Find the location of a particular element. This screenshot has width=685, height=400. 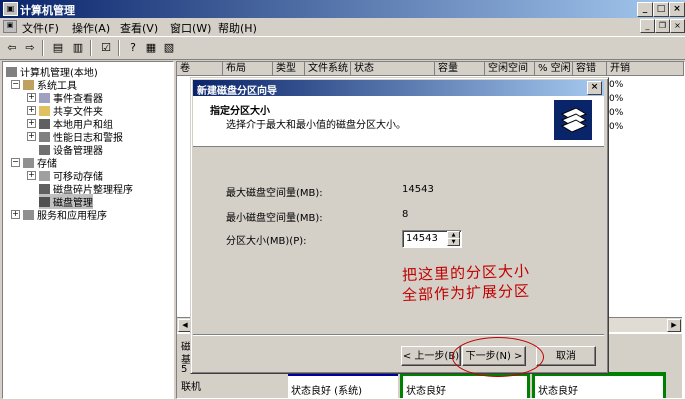

dialog-close-button: × is located at coordinates (594, 88).